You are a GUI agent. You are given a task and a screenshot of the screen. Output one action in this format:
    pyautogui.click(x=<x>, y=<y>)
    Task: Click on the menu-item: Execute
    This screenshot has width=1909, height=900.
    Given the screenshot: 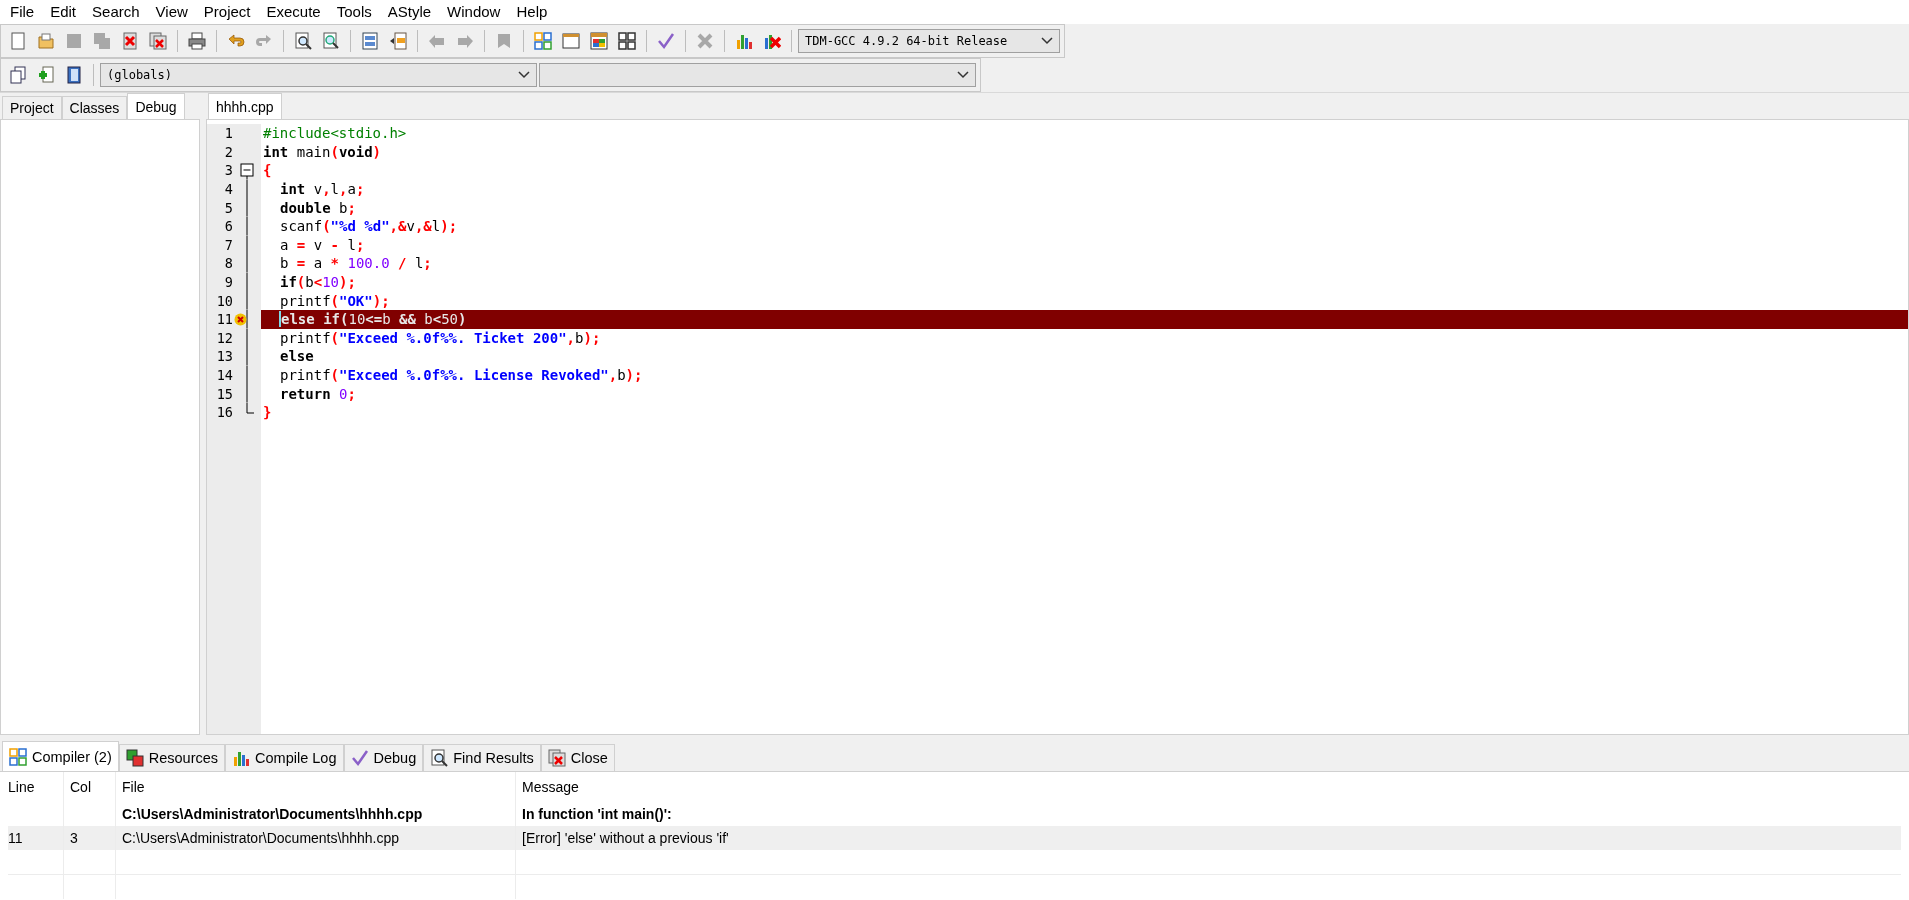 What is the action you would take?
    pyautogui.click(x=293, y=12)
    